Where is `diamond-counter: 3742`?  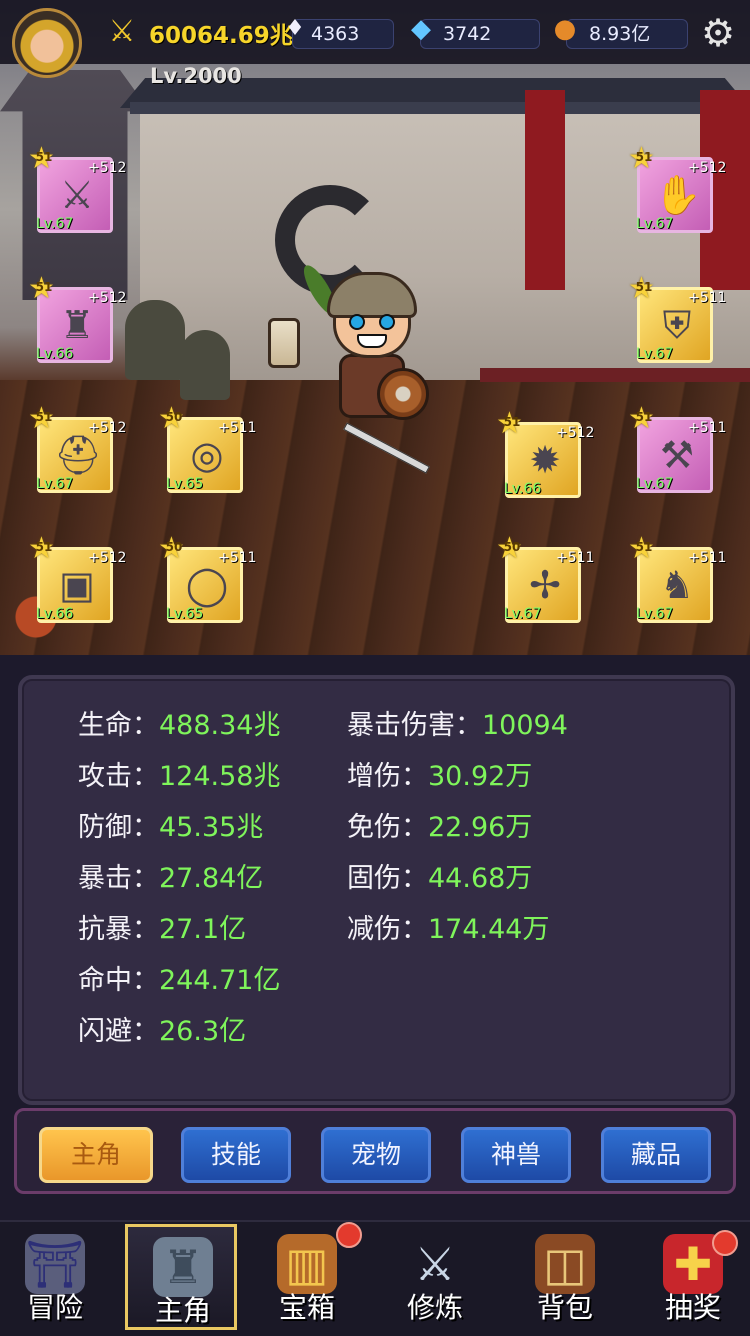 diamond-counter: 3742 is located at coordinates (480, 34).